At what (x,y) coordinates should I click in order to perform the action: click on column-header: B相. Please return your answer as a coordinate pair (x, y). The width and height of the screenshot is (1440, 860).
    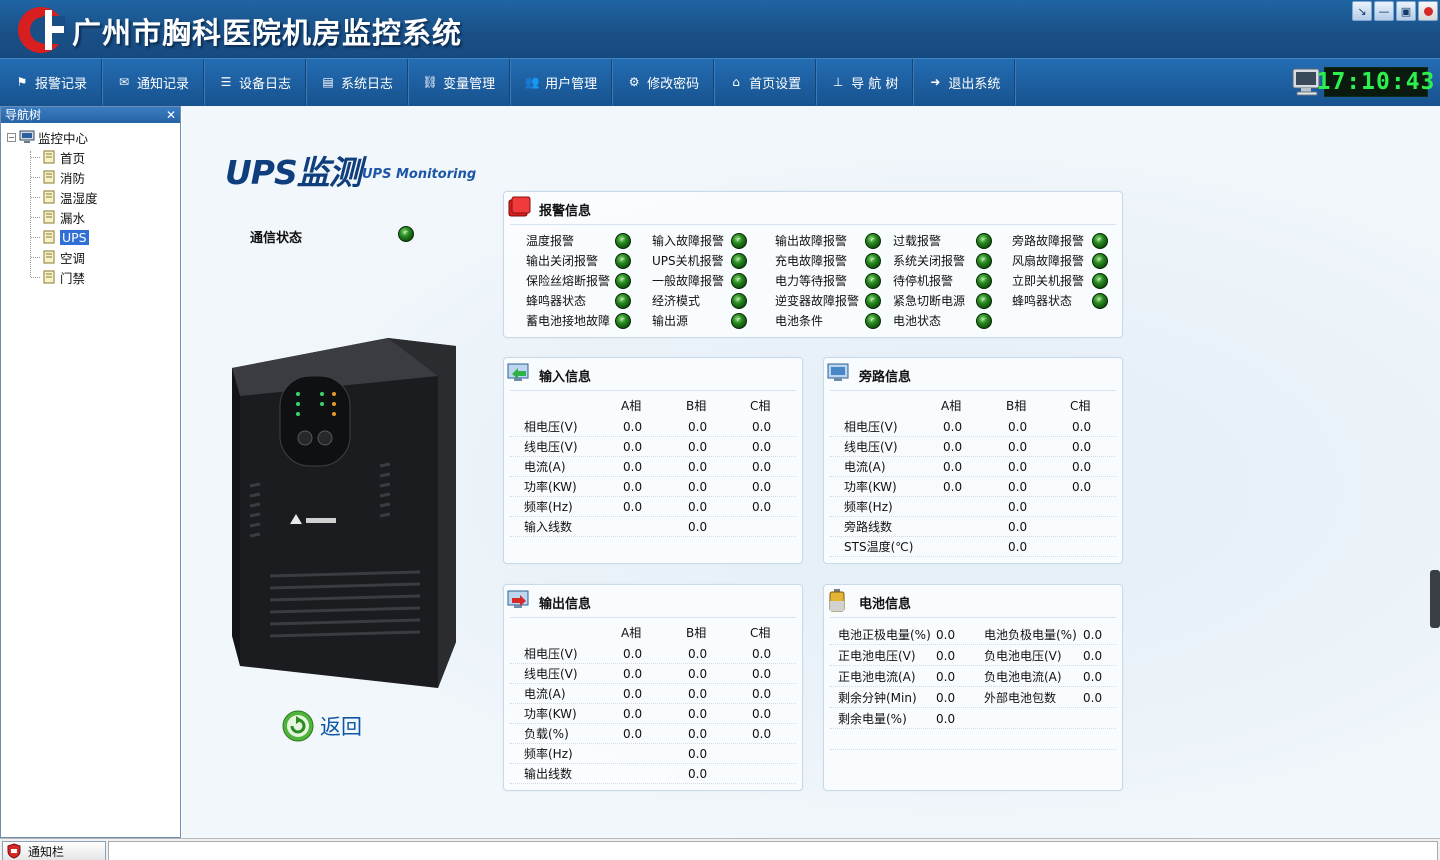
    Looking at the image, I should click on (1016, 406).